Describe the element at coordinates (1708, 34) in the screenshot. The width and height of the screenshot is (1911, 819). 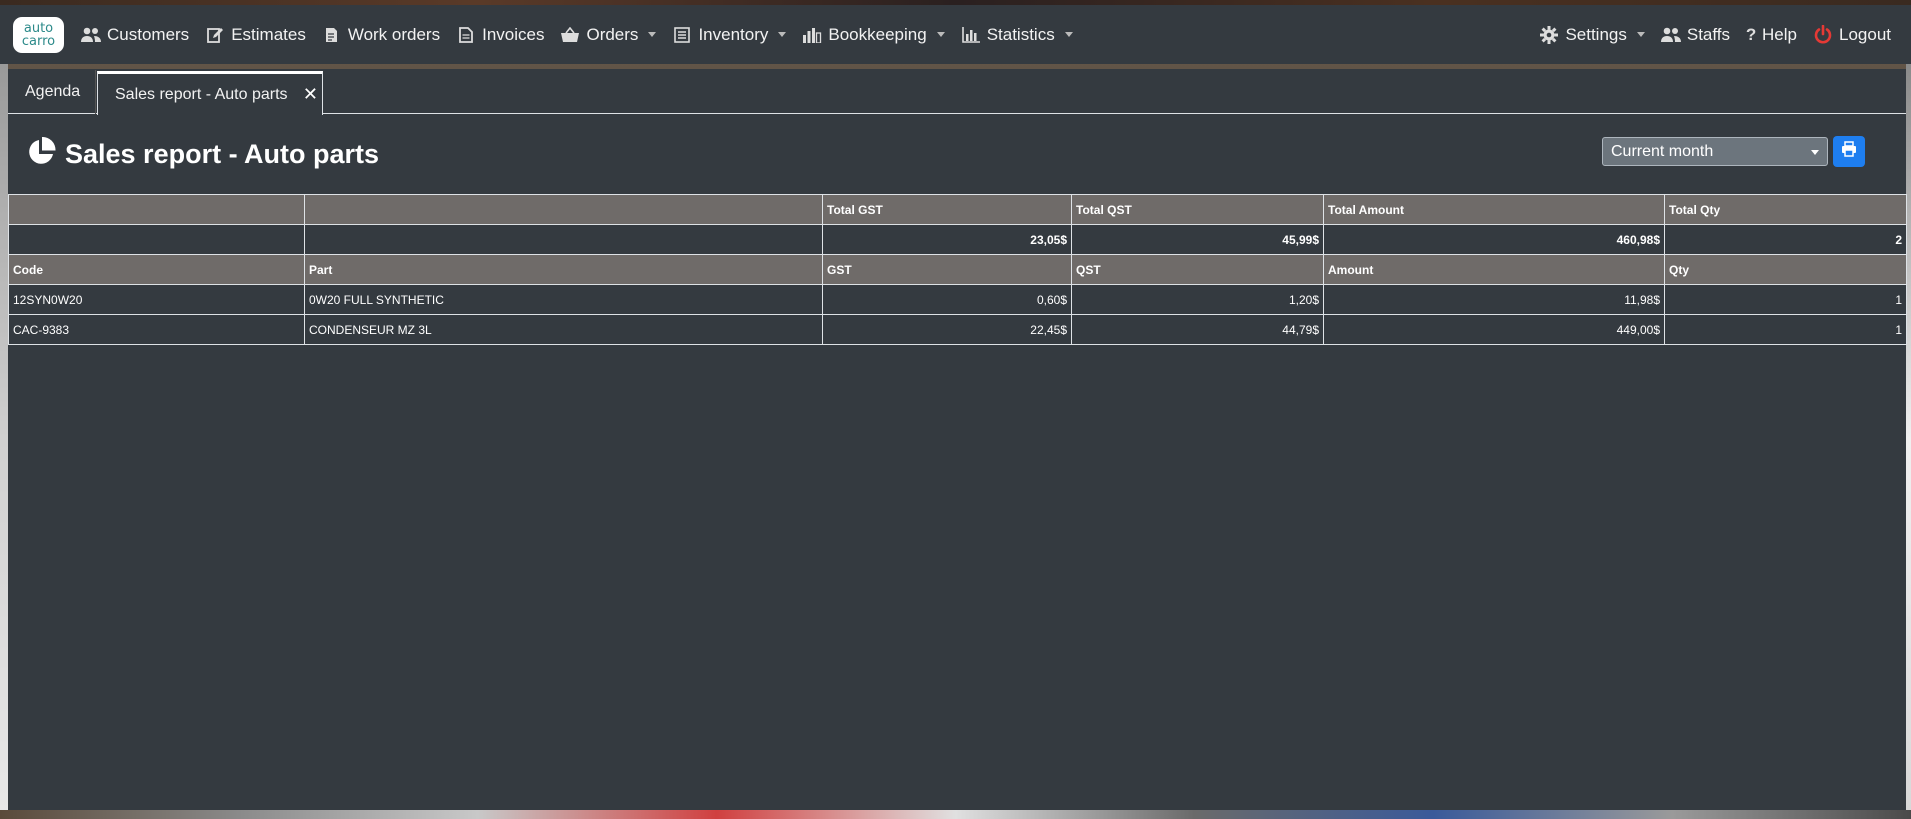
I see `nav-staffs-label: Staffs` at that location.